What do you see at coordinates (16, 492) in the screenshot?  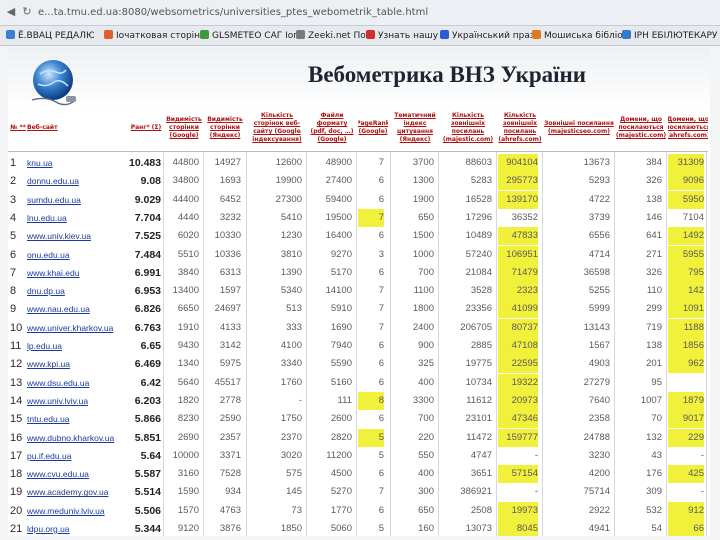 I see `row-number: 19` at bounding box center [16, 492].